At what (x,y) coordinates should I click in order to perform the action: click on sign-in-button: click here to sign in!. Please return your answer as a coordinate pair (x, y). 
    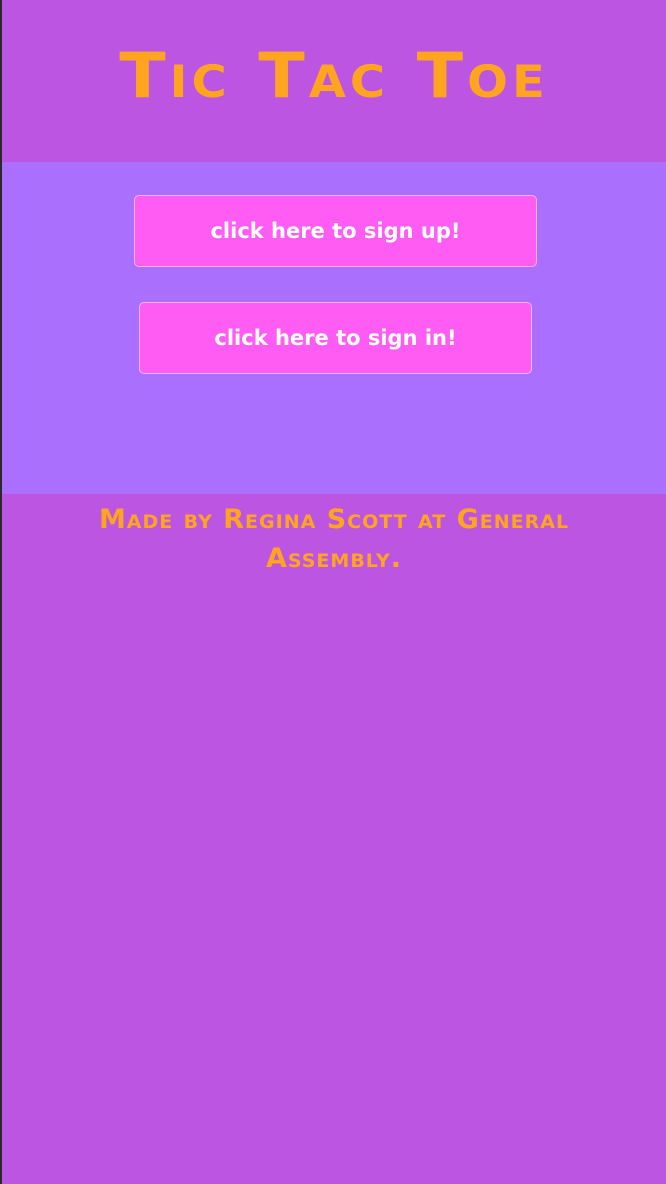
    Looking at the image, I should click on (335, 338).